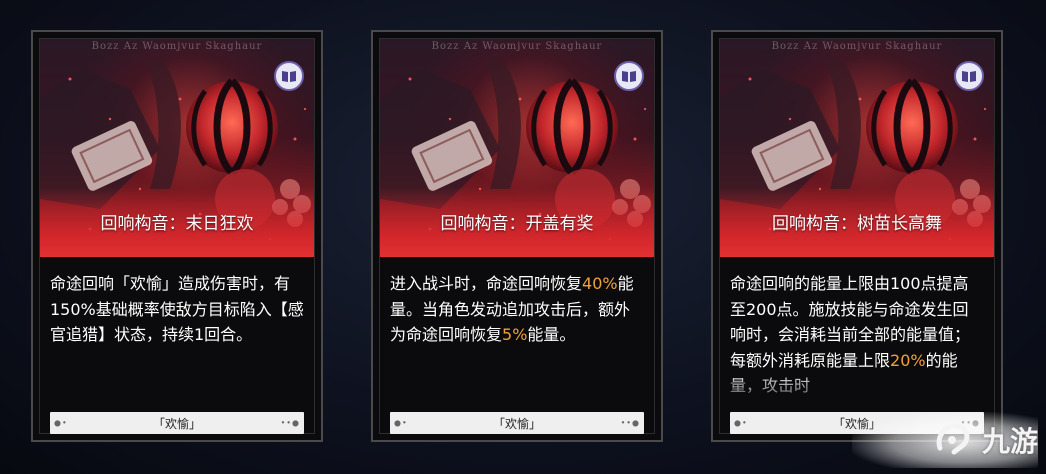 The height and width of the screenshot is (474, 1046). I want to click on watermark: 九游, so click(945, 440).